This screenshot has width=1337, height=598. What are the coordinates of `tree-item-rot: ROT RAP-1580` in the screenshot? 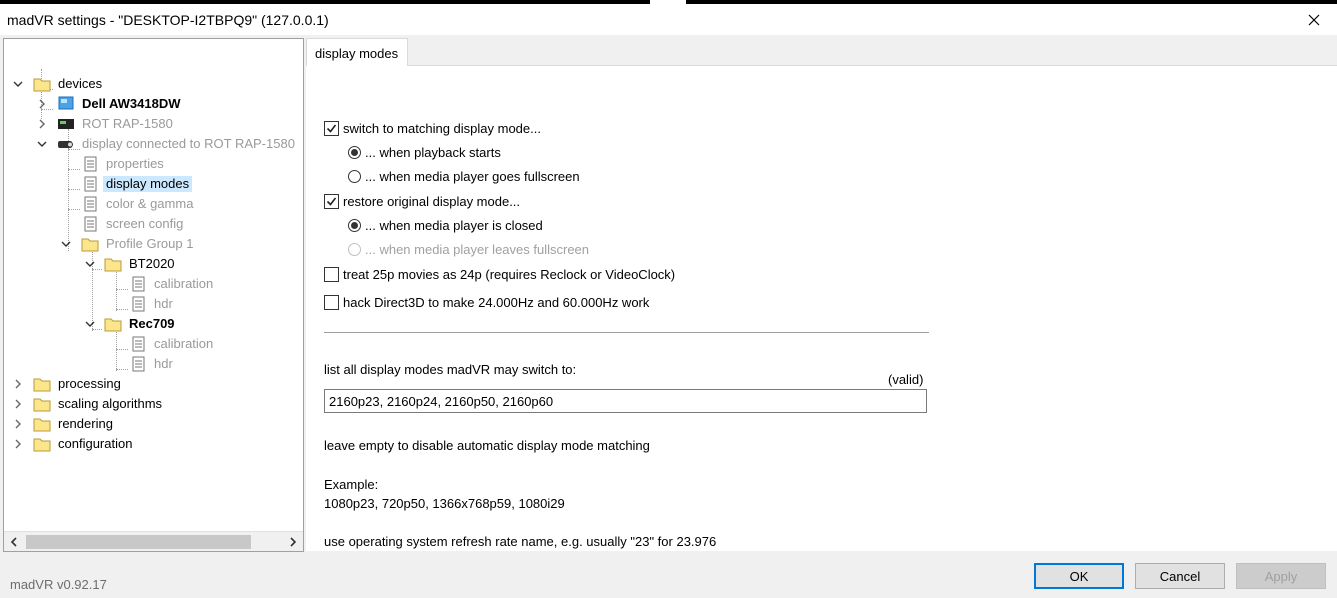 It's located at (149, 124).